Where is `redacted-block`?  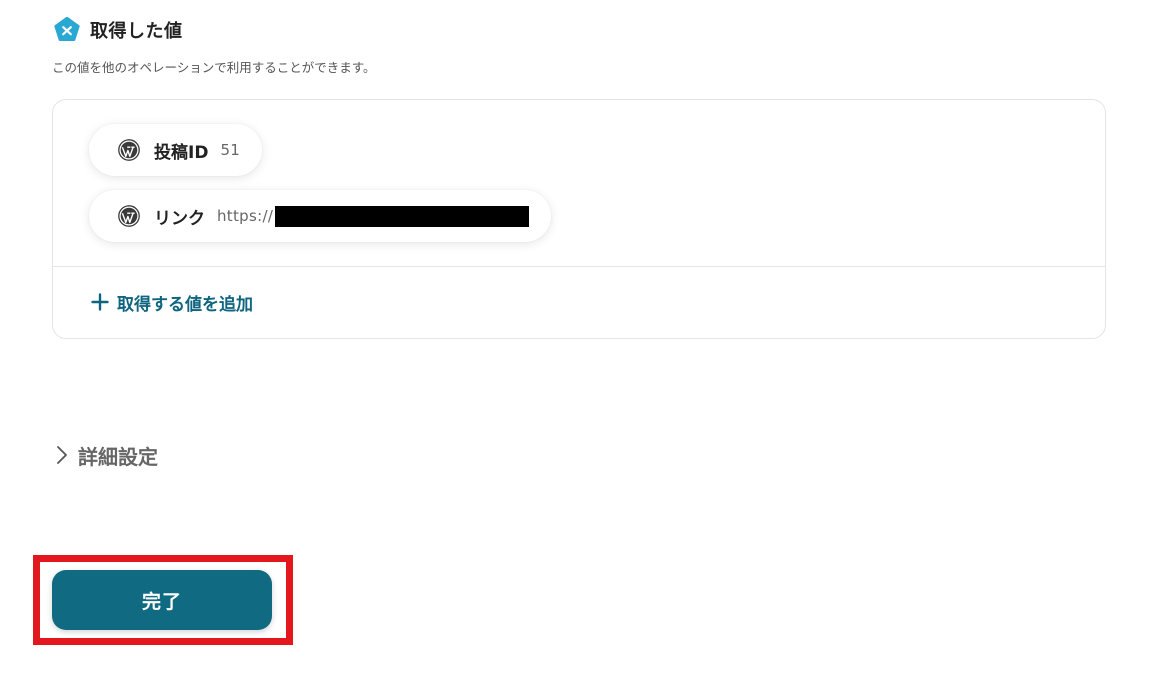
redacted-block is located at coordinates (402, 216).